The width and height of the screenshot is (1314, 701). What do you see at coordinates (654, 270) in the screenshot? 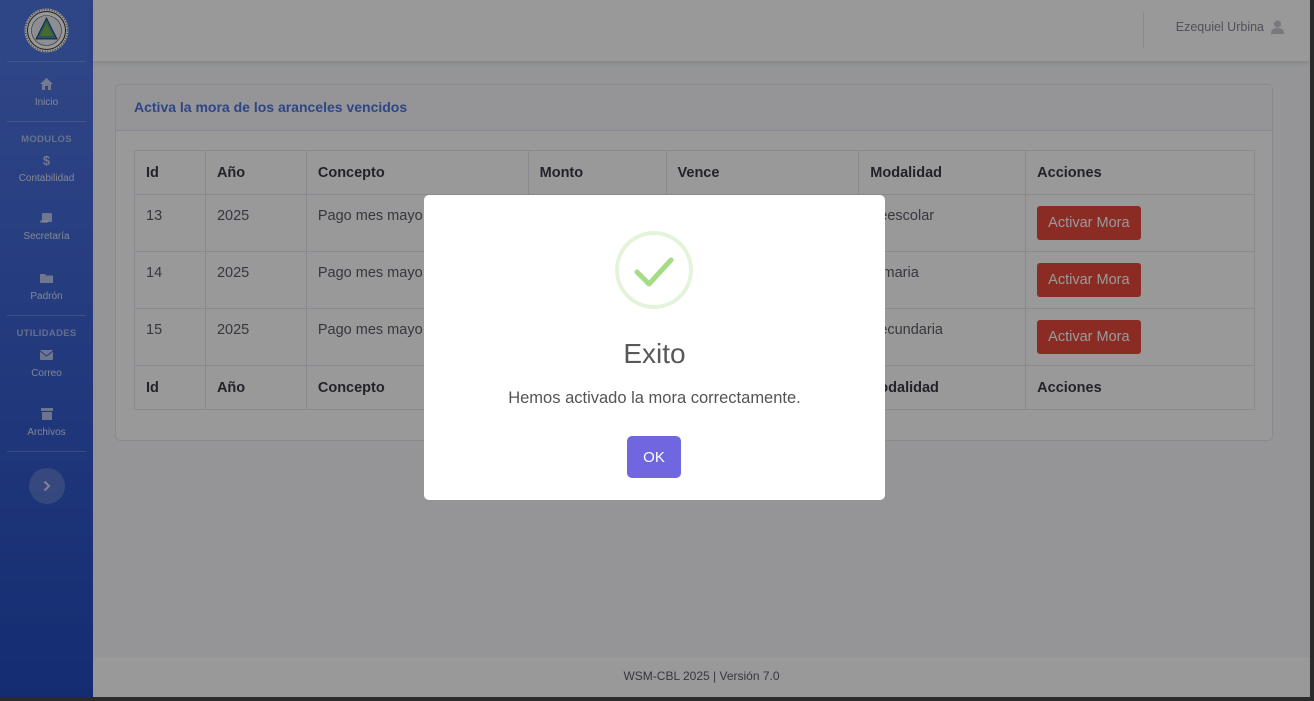
I see `success-check-icon` at bounding box center [654, 270].